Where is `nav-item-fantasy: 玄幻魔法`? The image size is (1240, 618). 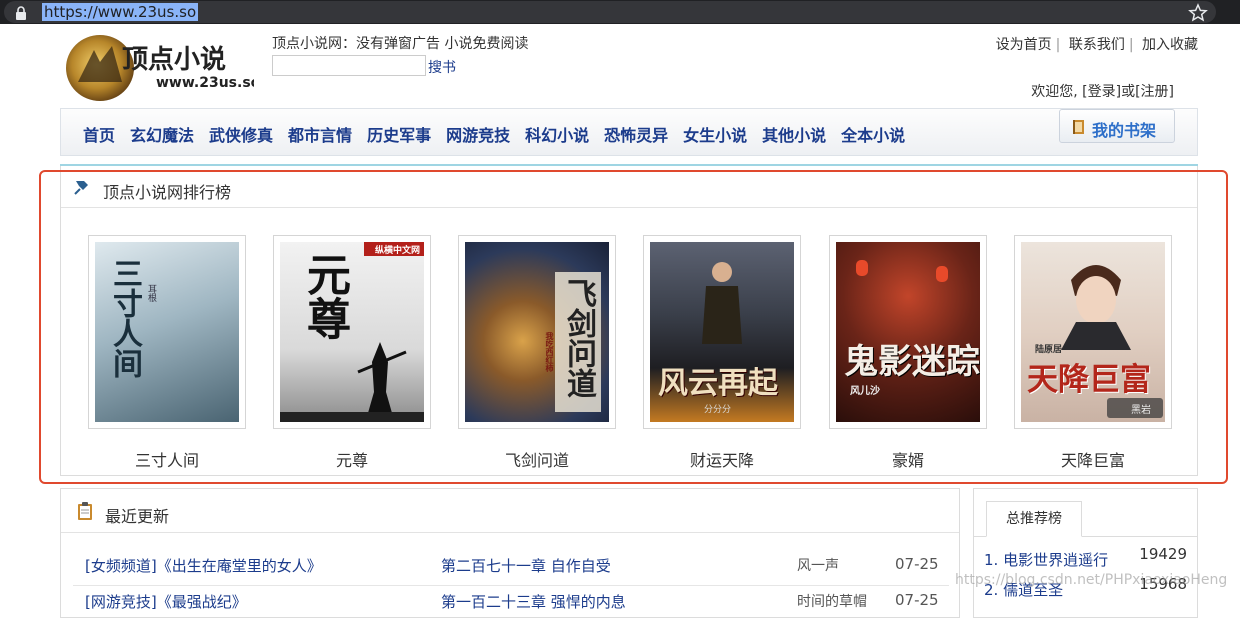
nav-item-fantasy: 玄幻魔法 is located at coordinates (162, 134).